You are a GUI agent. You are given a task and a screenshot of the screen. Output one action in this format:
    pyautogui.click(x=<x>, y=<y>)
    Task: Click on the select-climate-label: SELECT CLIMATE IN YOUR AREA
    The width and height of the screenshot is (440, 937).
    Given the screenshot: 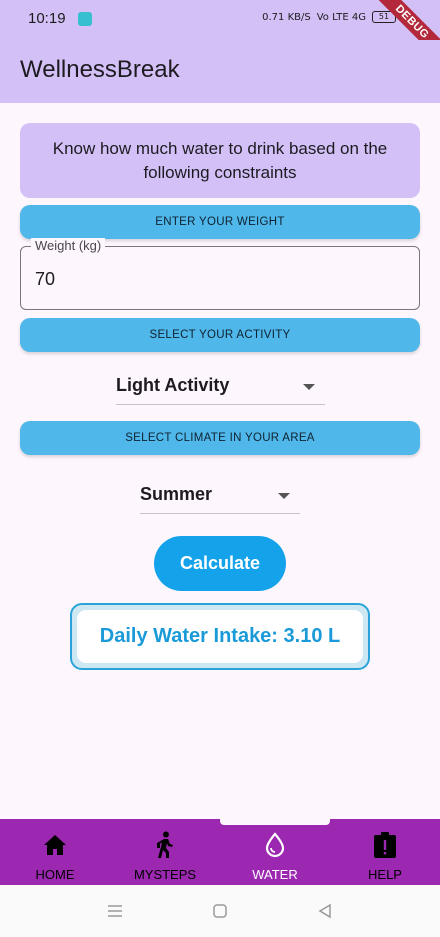 What is the action you would take?
    pyautogui.click(x=220, y=438)
    